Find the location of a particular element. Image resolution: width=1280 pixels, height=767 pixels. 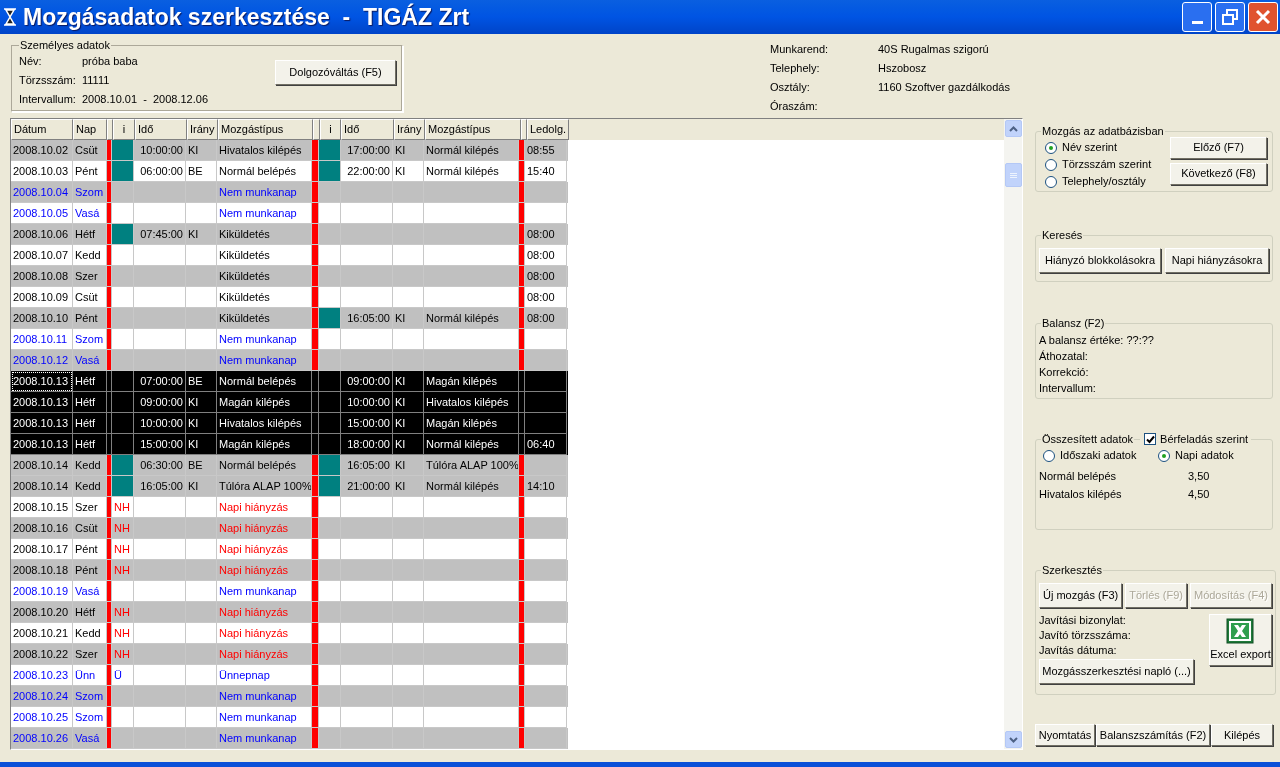

table-row: 2008.10.06 Hétf 07:45:00 KI Kiküldetés 08:00 is located at coordinates (289, 234).